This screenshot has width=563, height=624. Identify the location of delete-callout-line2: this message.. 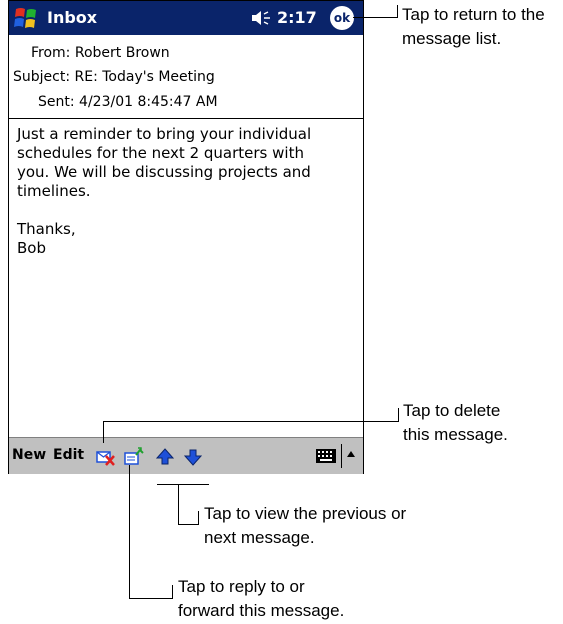
(455, 434).